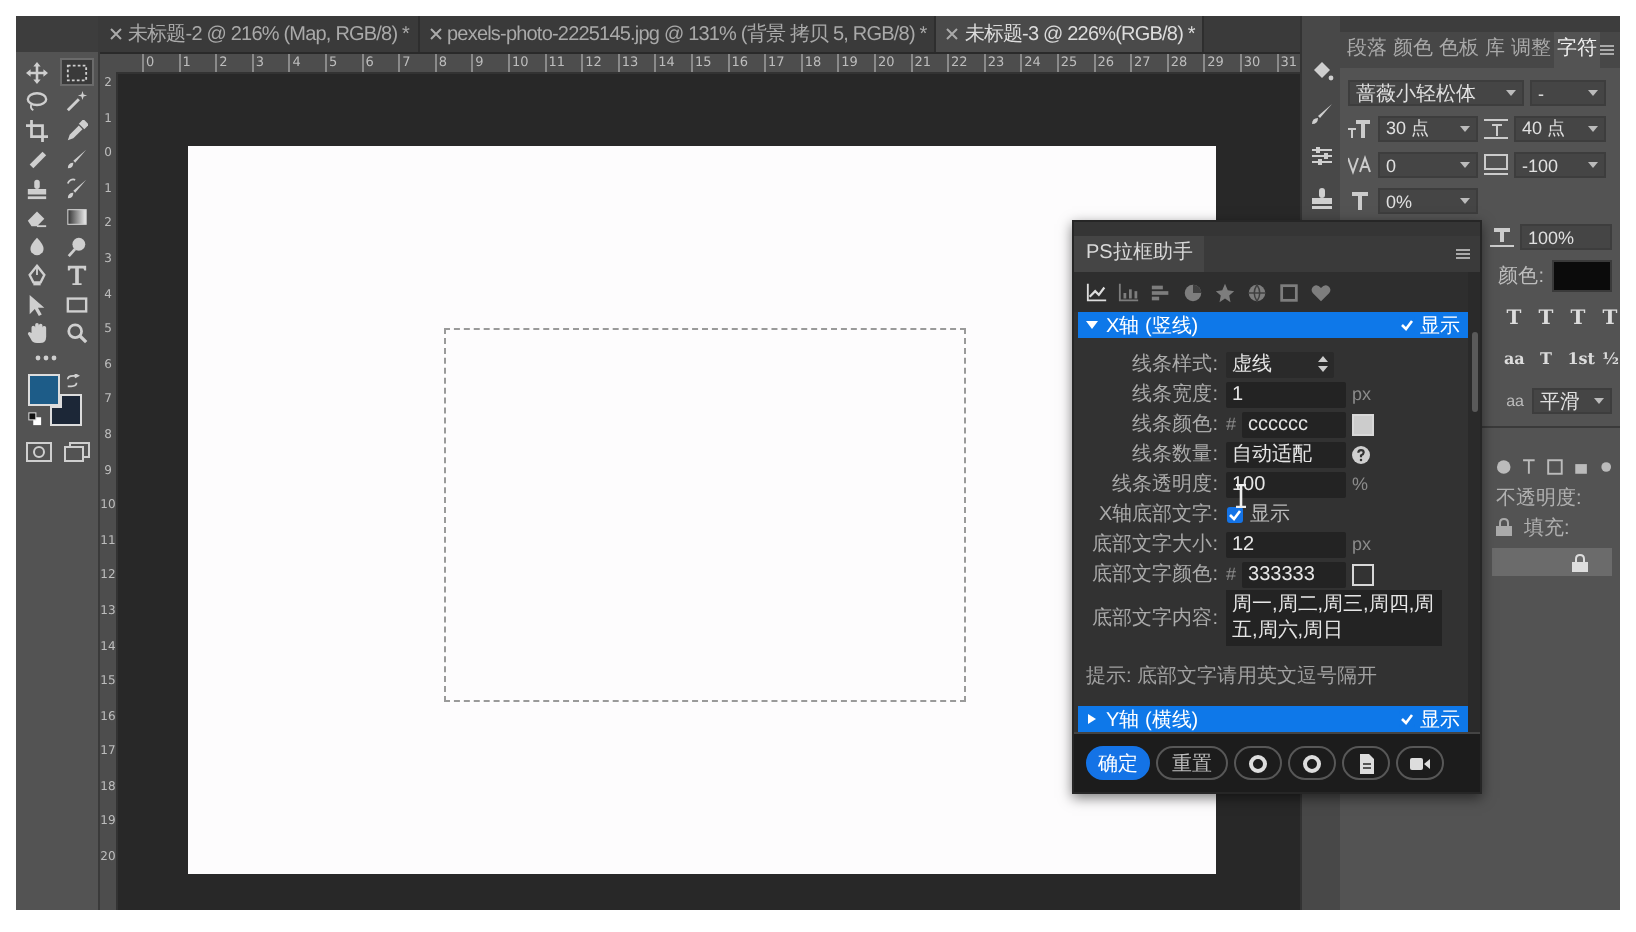  Describe the element at coordinates (1192, 763) in the screenshot. I see `reset-button: 重置` at that location.